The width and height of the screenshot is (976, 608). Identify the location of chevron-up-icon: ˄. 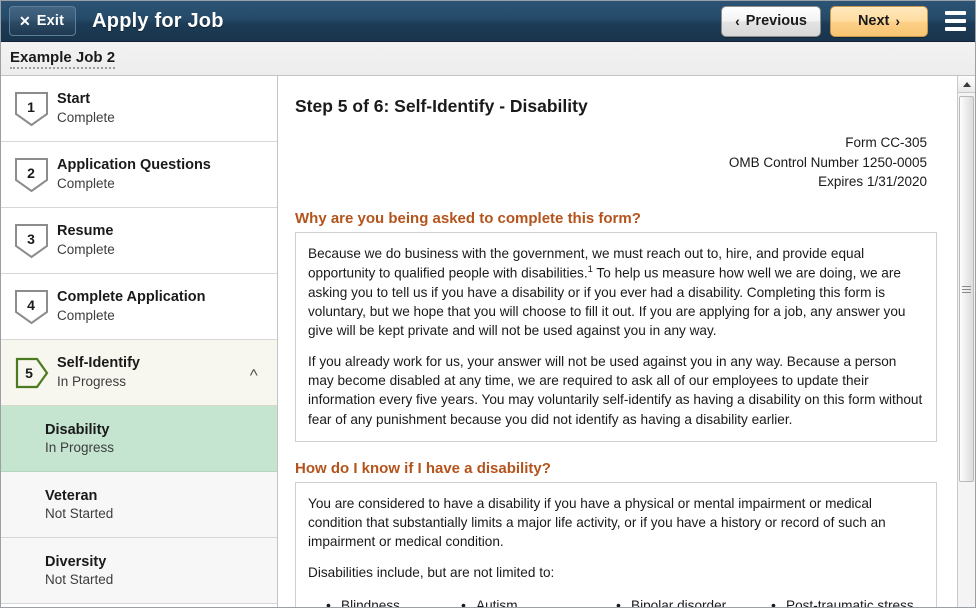
(258, 372).